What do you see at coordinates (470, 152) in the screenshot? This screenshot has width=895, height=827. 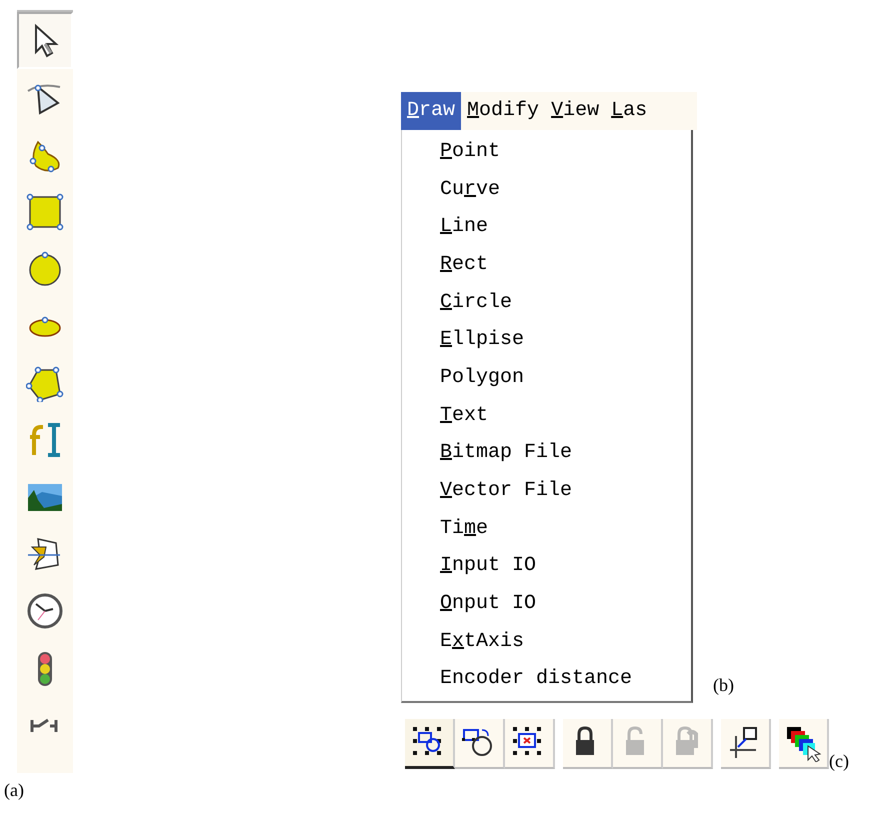 I see `menu-item: Point` at bounding box center [470, 152].